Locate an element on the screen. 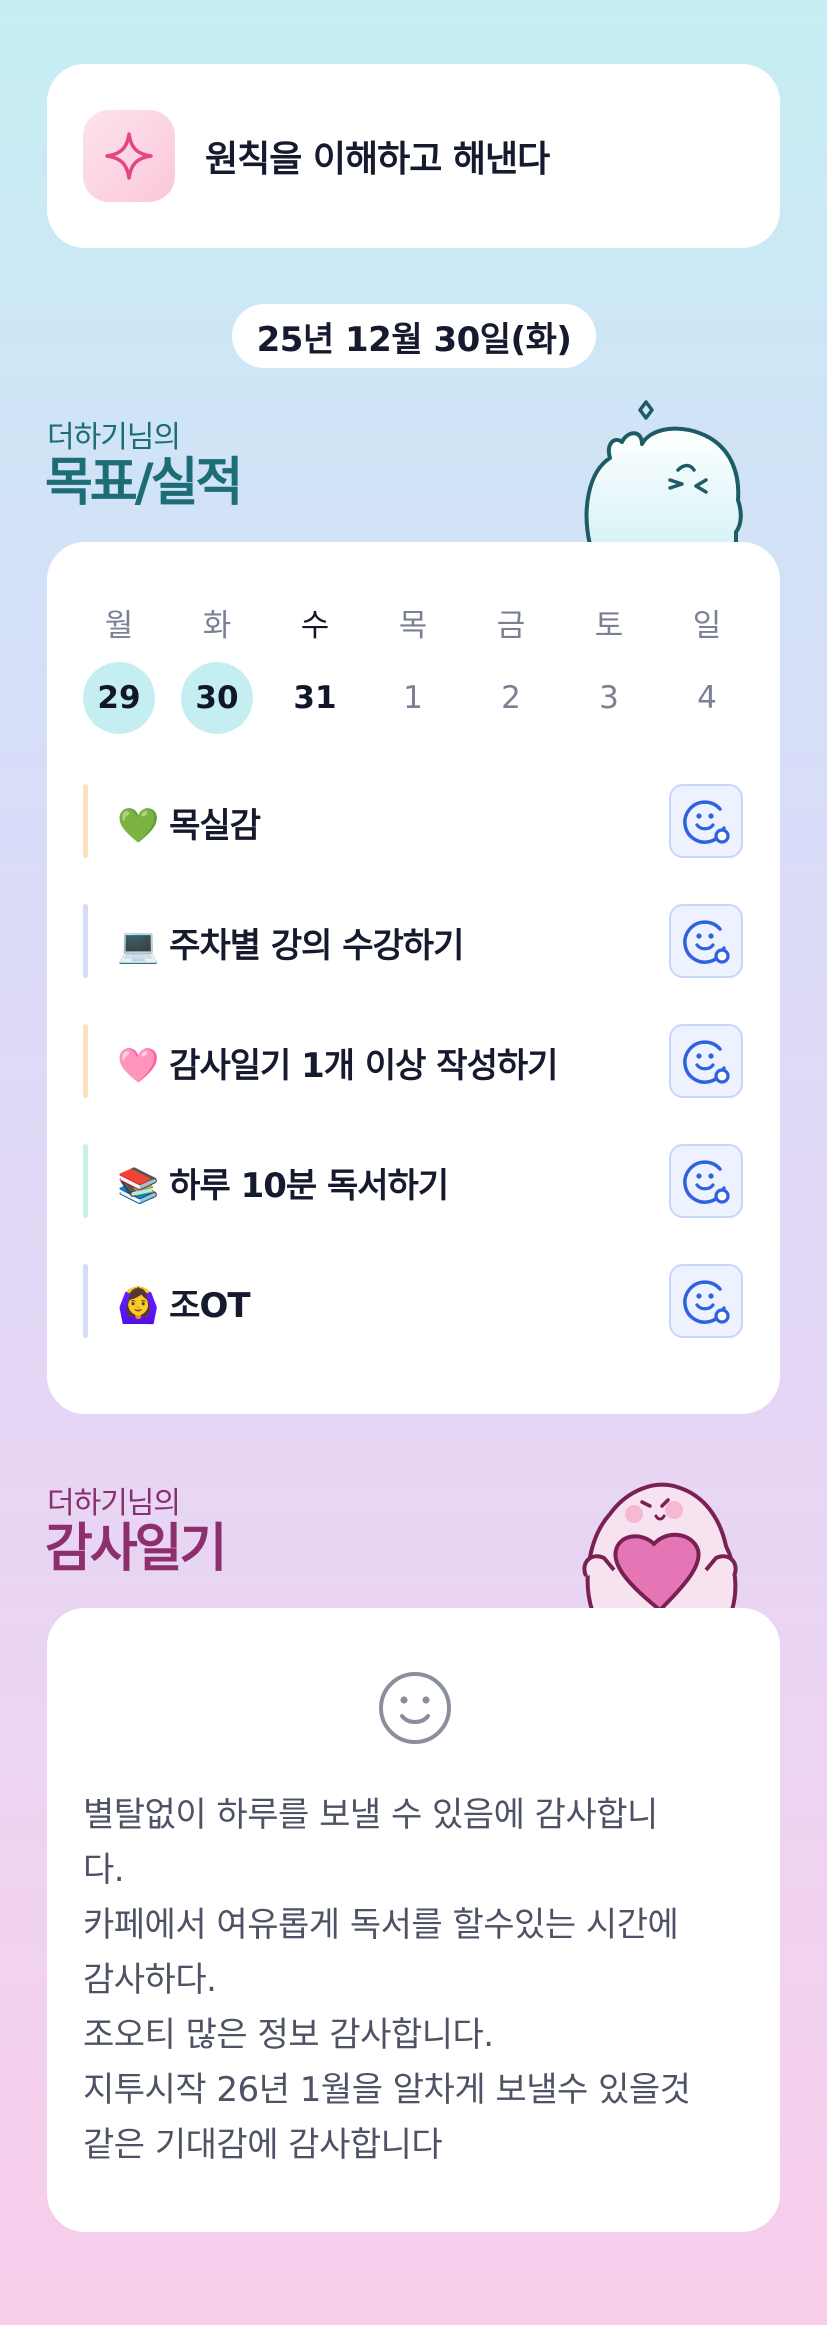 The width and height of the screenshot is (827, 2325). weekday-sun: 일 is located at coordinates (707, 626).